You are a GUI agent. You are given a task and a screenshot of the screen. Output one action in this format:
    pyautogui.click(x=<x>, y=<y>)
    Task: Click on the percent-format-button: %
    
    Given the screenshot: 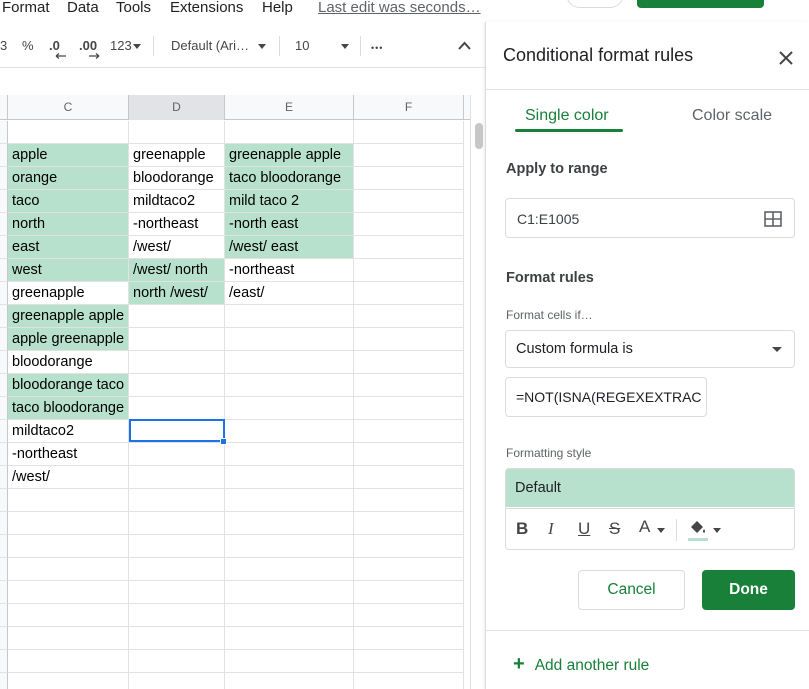 What is the action you would take?
    pyautogui.click(x=28, y=46)
    